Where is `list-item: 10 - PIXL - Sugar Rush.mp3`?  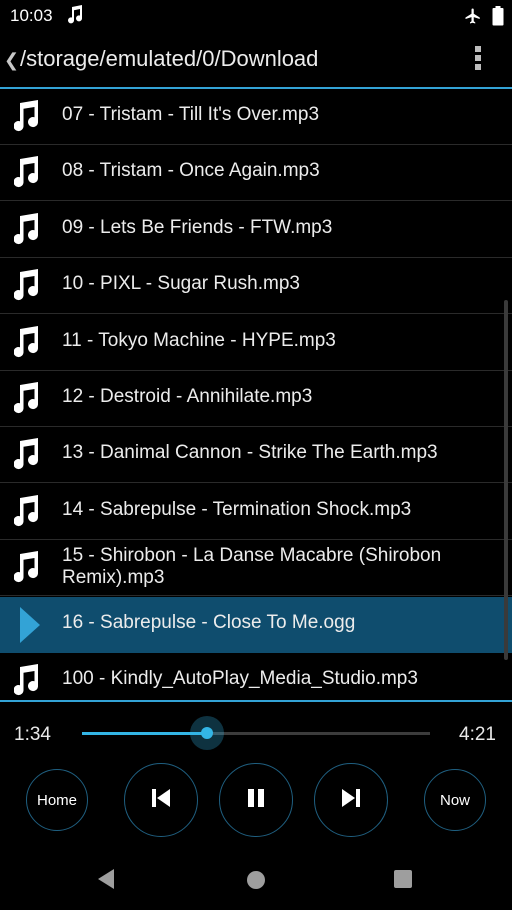
list-item: 10 - PIXL - Sugar Rush.mp3 is located at coordinates (256, 286).